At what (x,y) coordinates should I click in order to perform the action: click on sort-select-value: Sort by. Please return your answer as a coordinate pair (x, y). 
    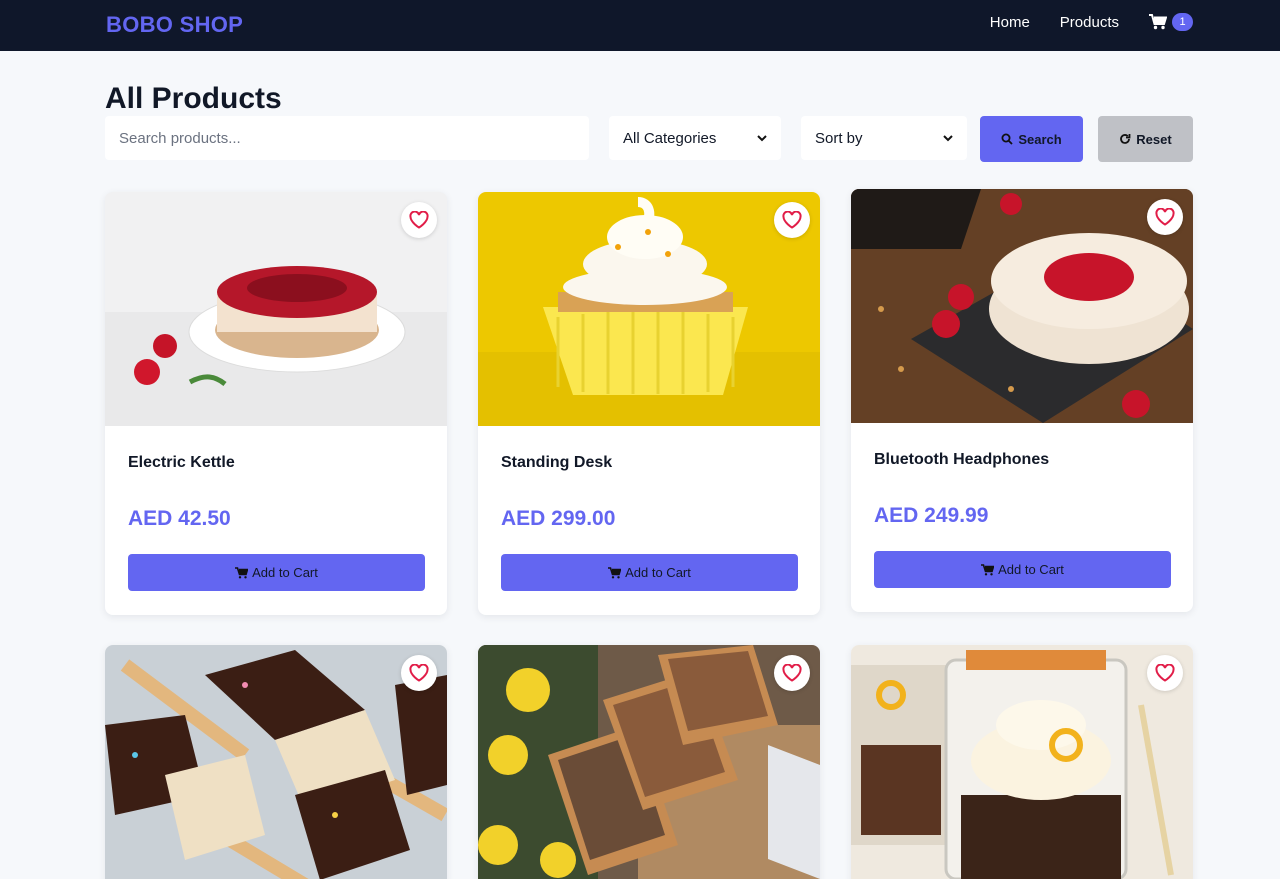
    Looking at the image, I should click on (839, 138).